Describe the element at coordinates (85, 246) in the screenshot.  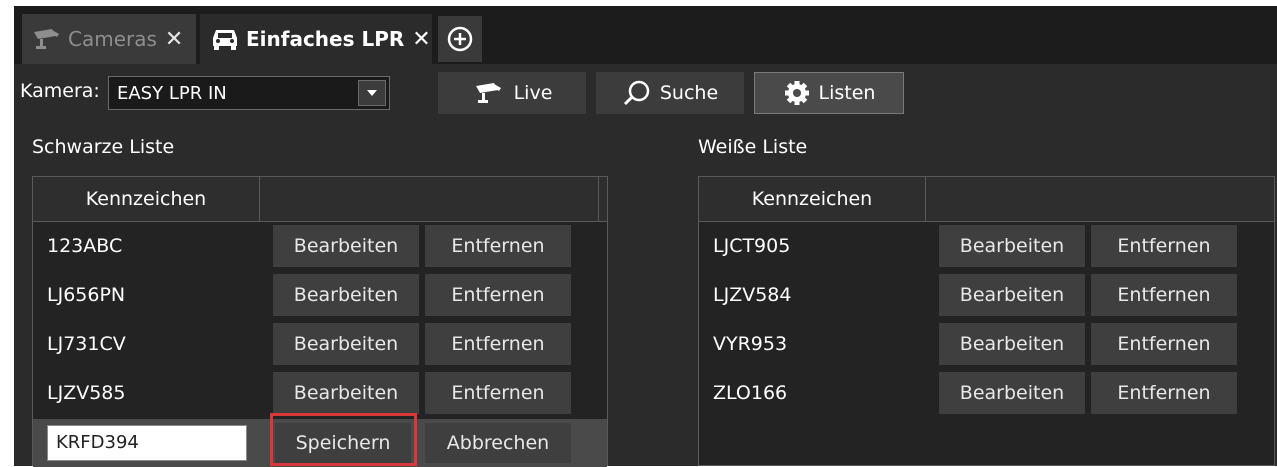
I see `plate-value: 123ABC` at that location.